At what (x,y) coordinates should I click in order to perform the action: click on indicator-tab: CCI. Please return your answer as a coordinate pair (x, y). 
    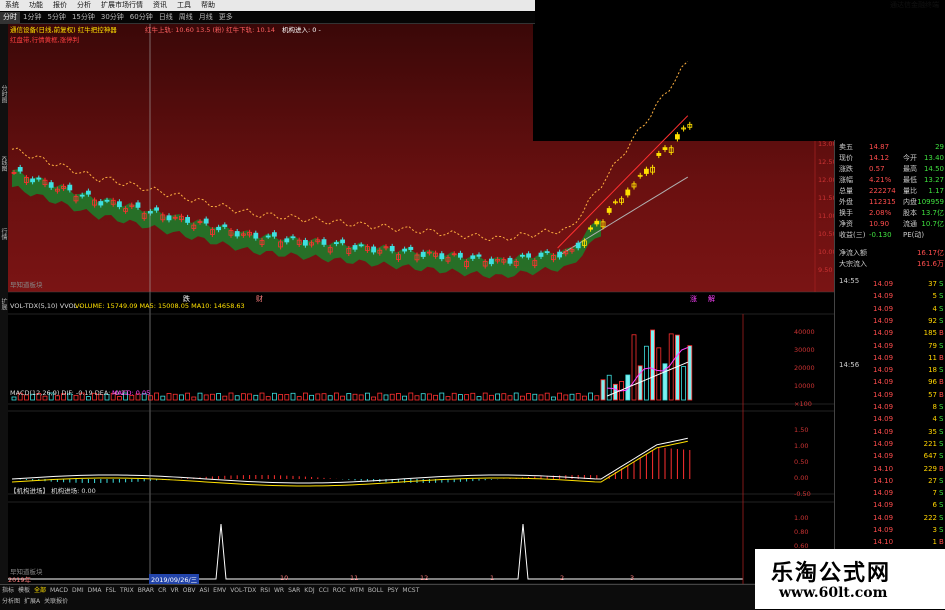
    Looking at the image, I should click on (324, 590).